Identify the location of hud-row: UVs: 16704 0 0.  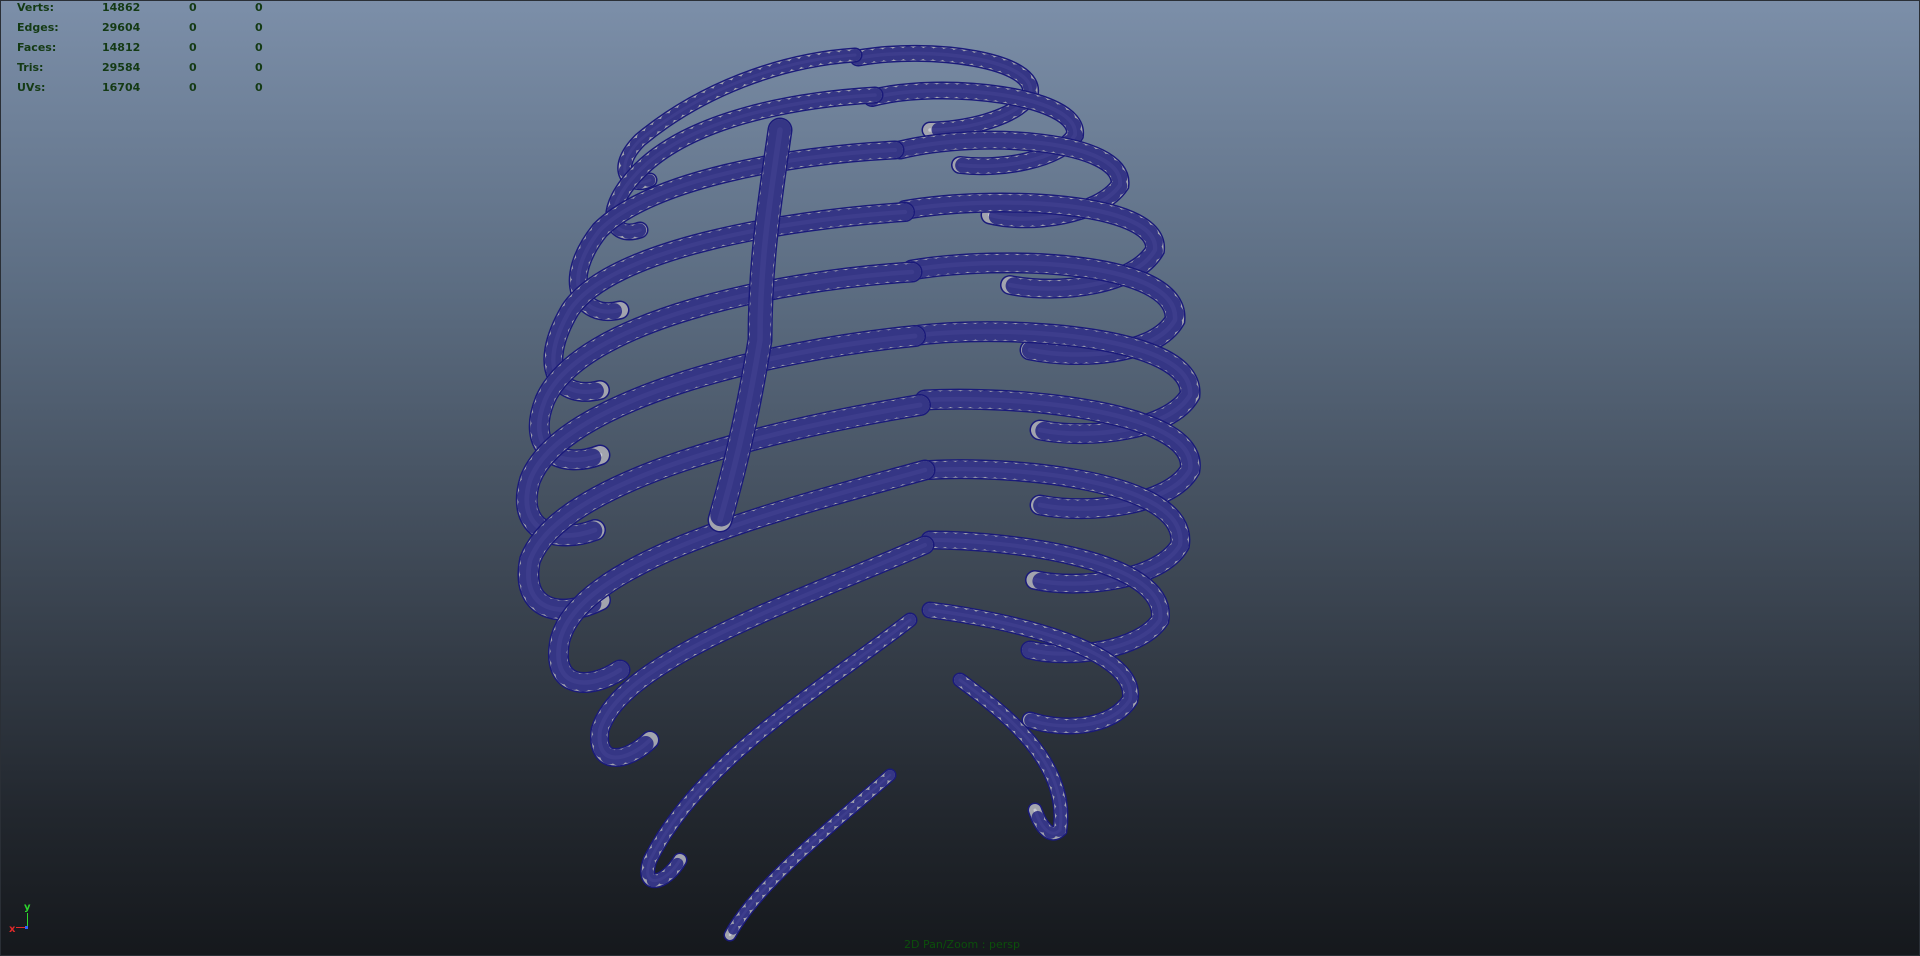
(135, 90).